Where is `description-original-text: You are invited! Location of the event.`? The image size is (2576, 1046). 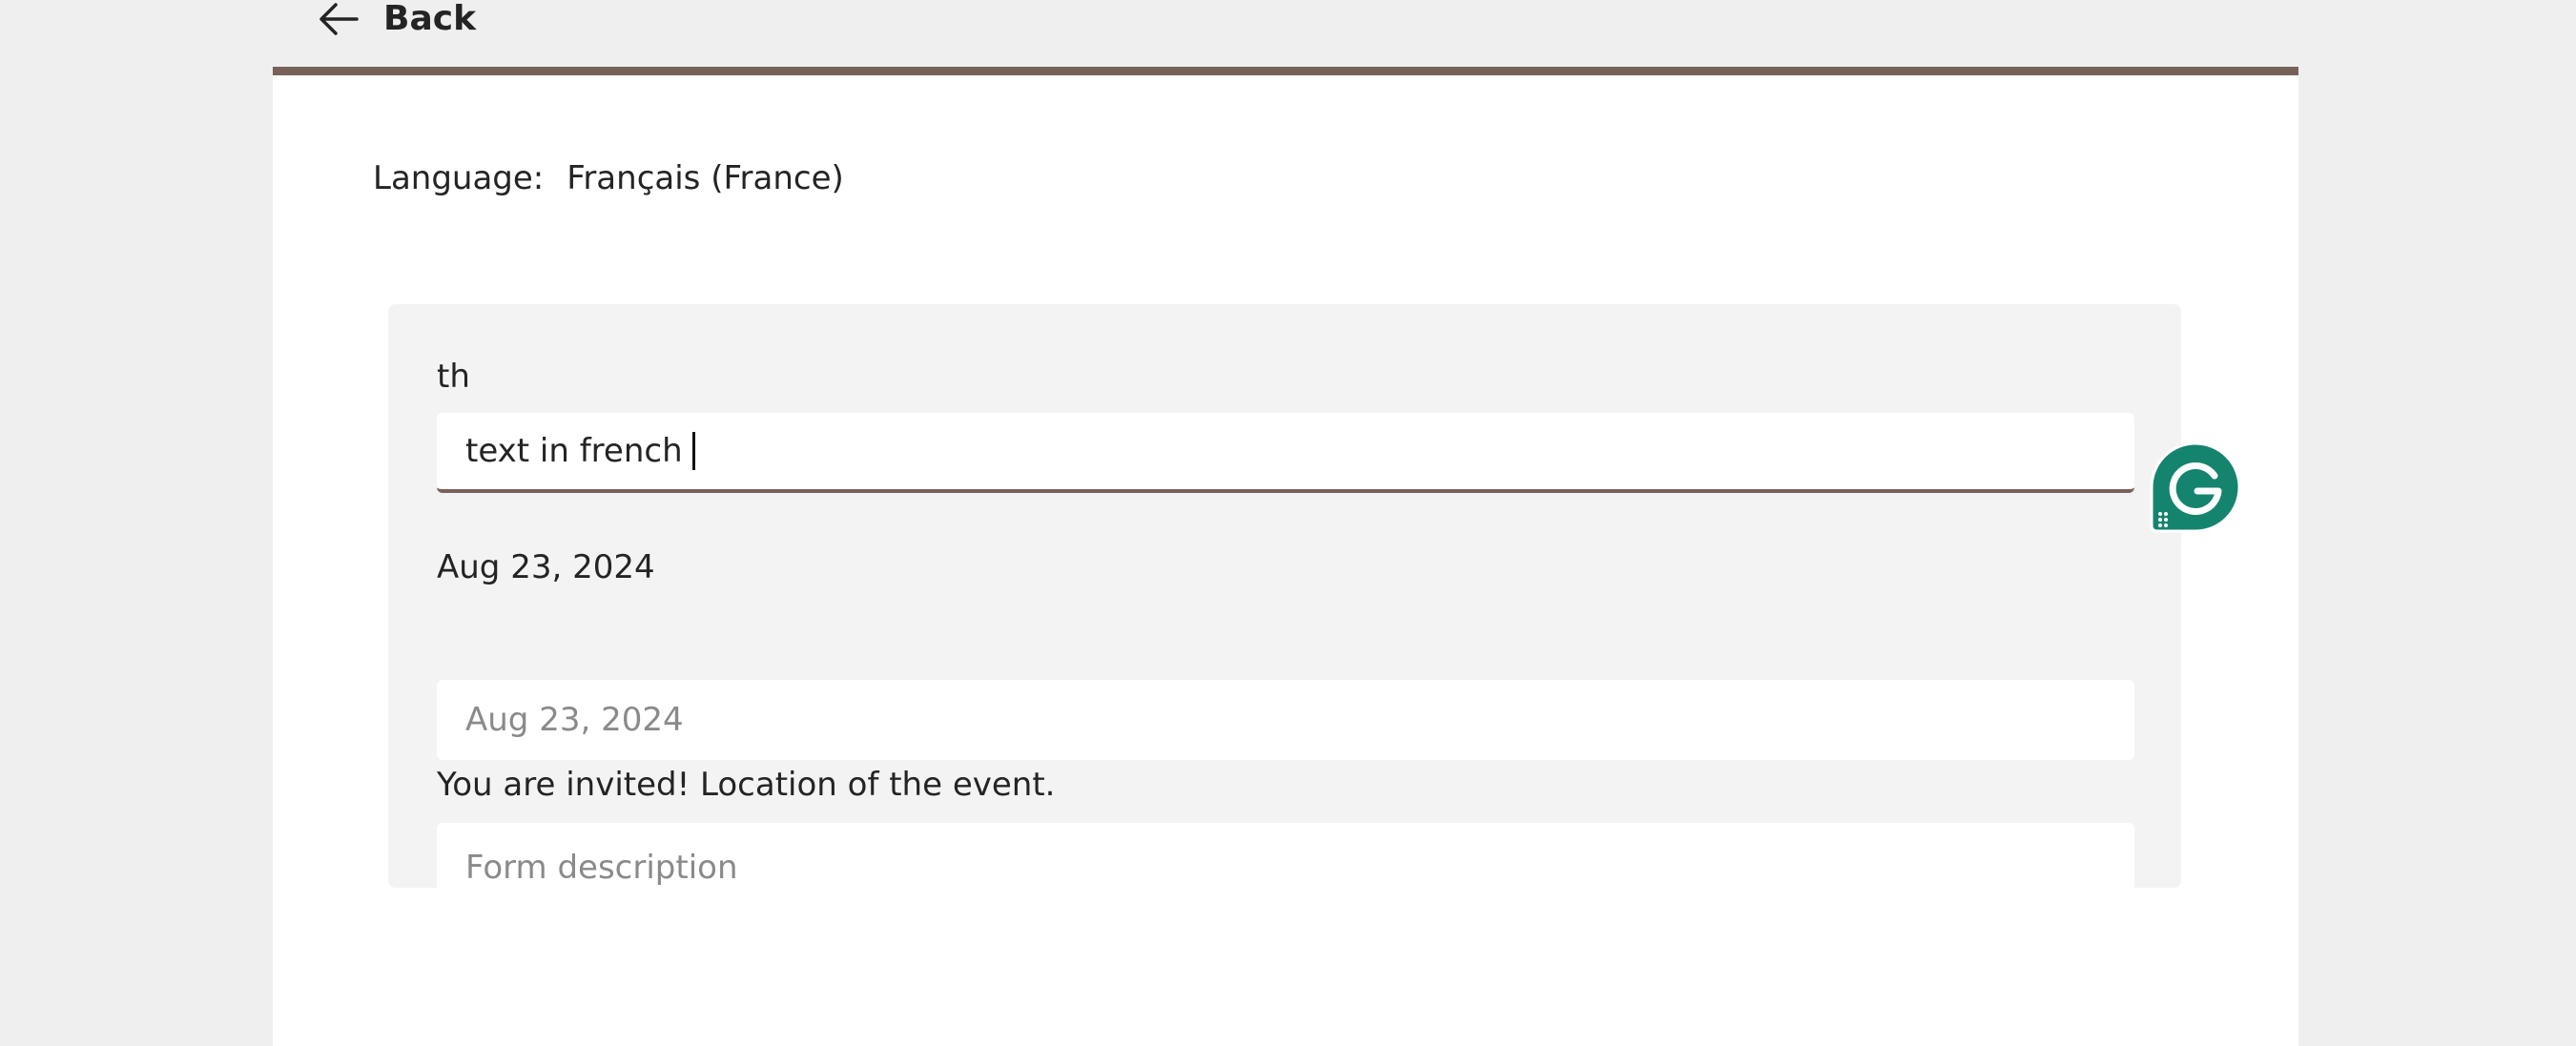 description-original-text: You are invited! Location of the event. is located at coordinates (746, 785).